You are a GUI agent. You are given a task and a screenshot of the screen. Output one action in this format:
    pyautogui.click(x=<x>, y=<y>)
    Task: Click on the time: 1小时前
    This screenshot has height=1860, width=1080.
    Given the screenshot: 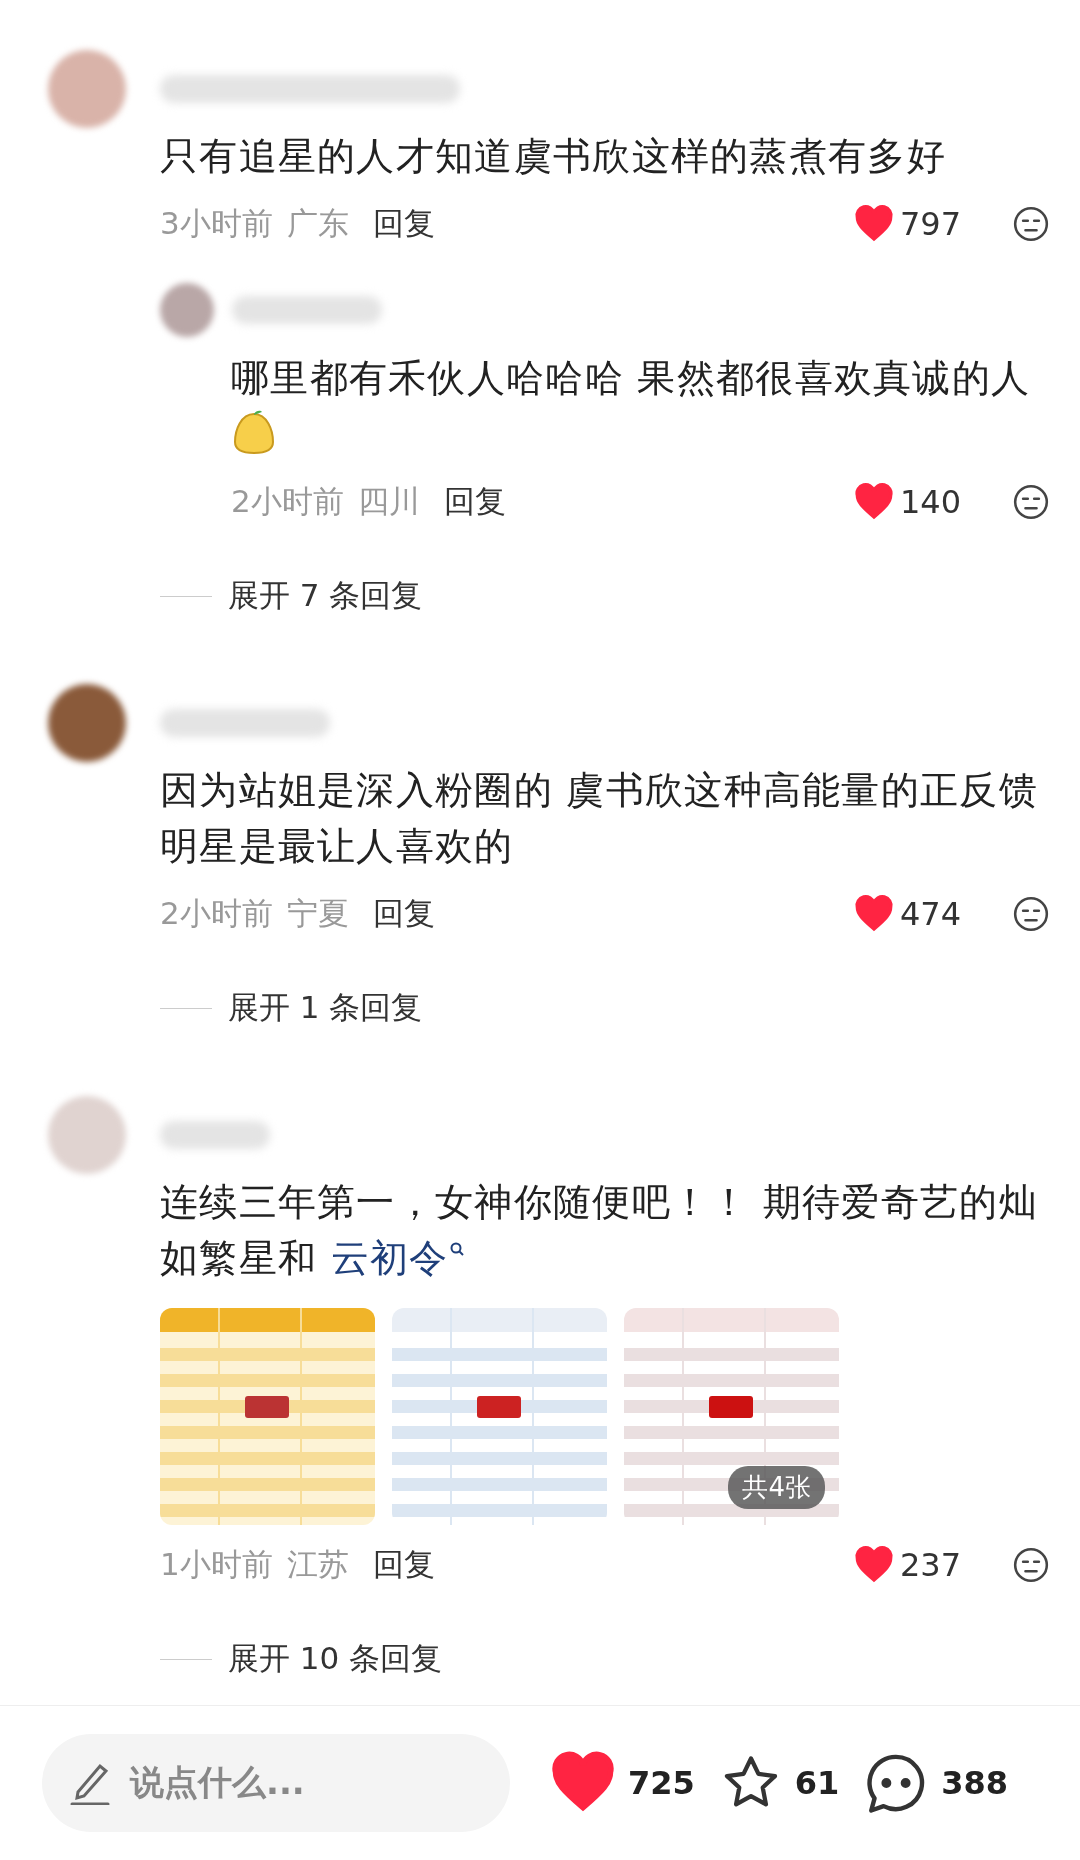 What is the action you would take?
    pyautogui.click(x=216, y=1564)
    